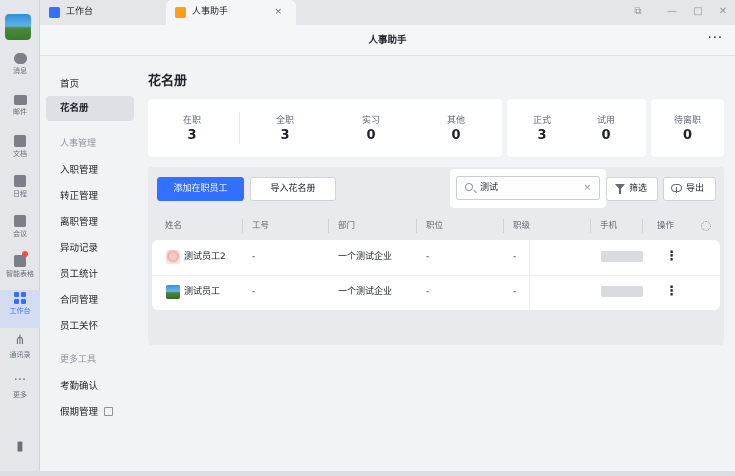 This screenshot has width=735, height=476. Describe the element at coordinates (18, 27) in the screenshot. I see `user-avatar` at that location.